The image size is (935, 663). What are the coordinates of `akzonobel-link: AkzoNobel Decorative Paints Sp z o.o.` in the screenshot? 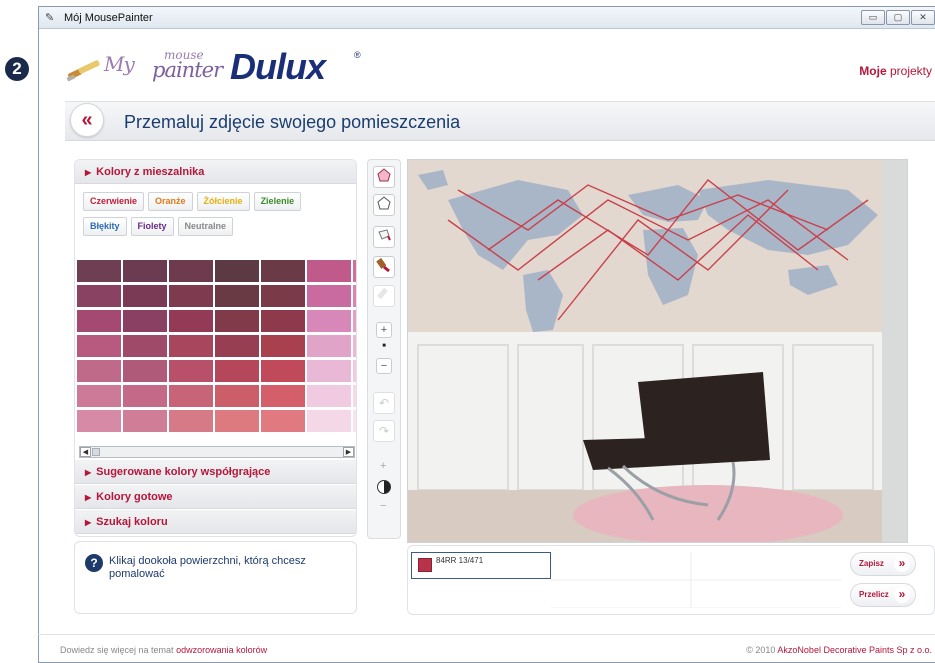 It's located at (854, 650).